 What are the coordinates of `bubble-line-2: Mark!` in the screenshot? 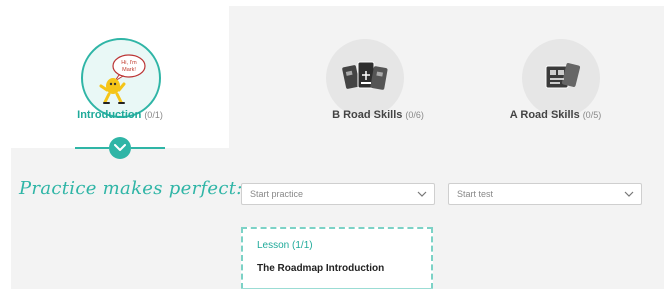 It's located at (129, 70).